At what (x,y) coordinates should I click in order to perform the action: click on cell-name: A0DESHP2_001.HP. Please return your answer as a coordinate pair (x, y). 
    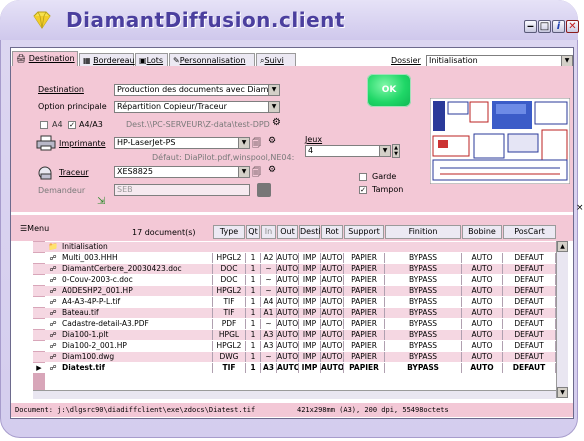
    Looking at the image, I should click on (136, 291).